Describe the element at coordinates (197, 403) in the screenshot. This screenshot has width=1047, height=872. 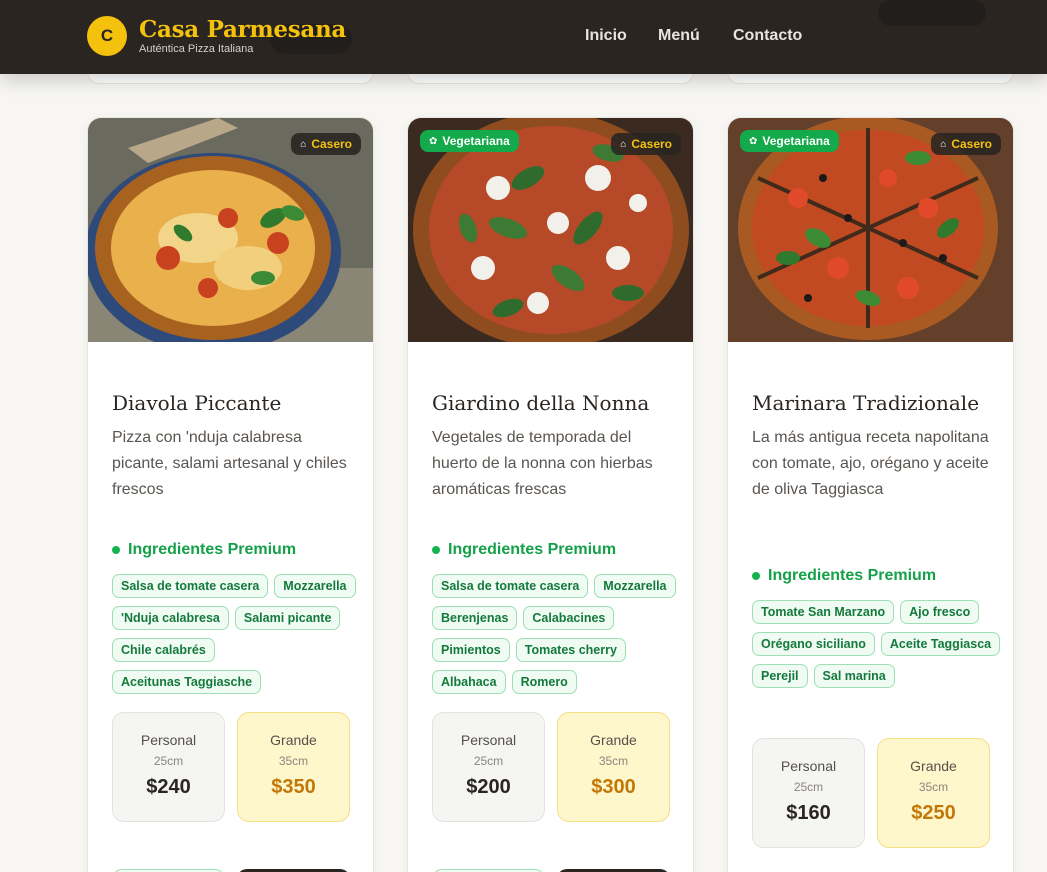
I see `pizza-title: Diavola Piccante` at that location.